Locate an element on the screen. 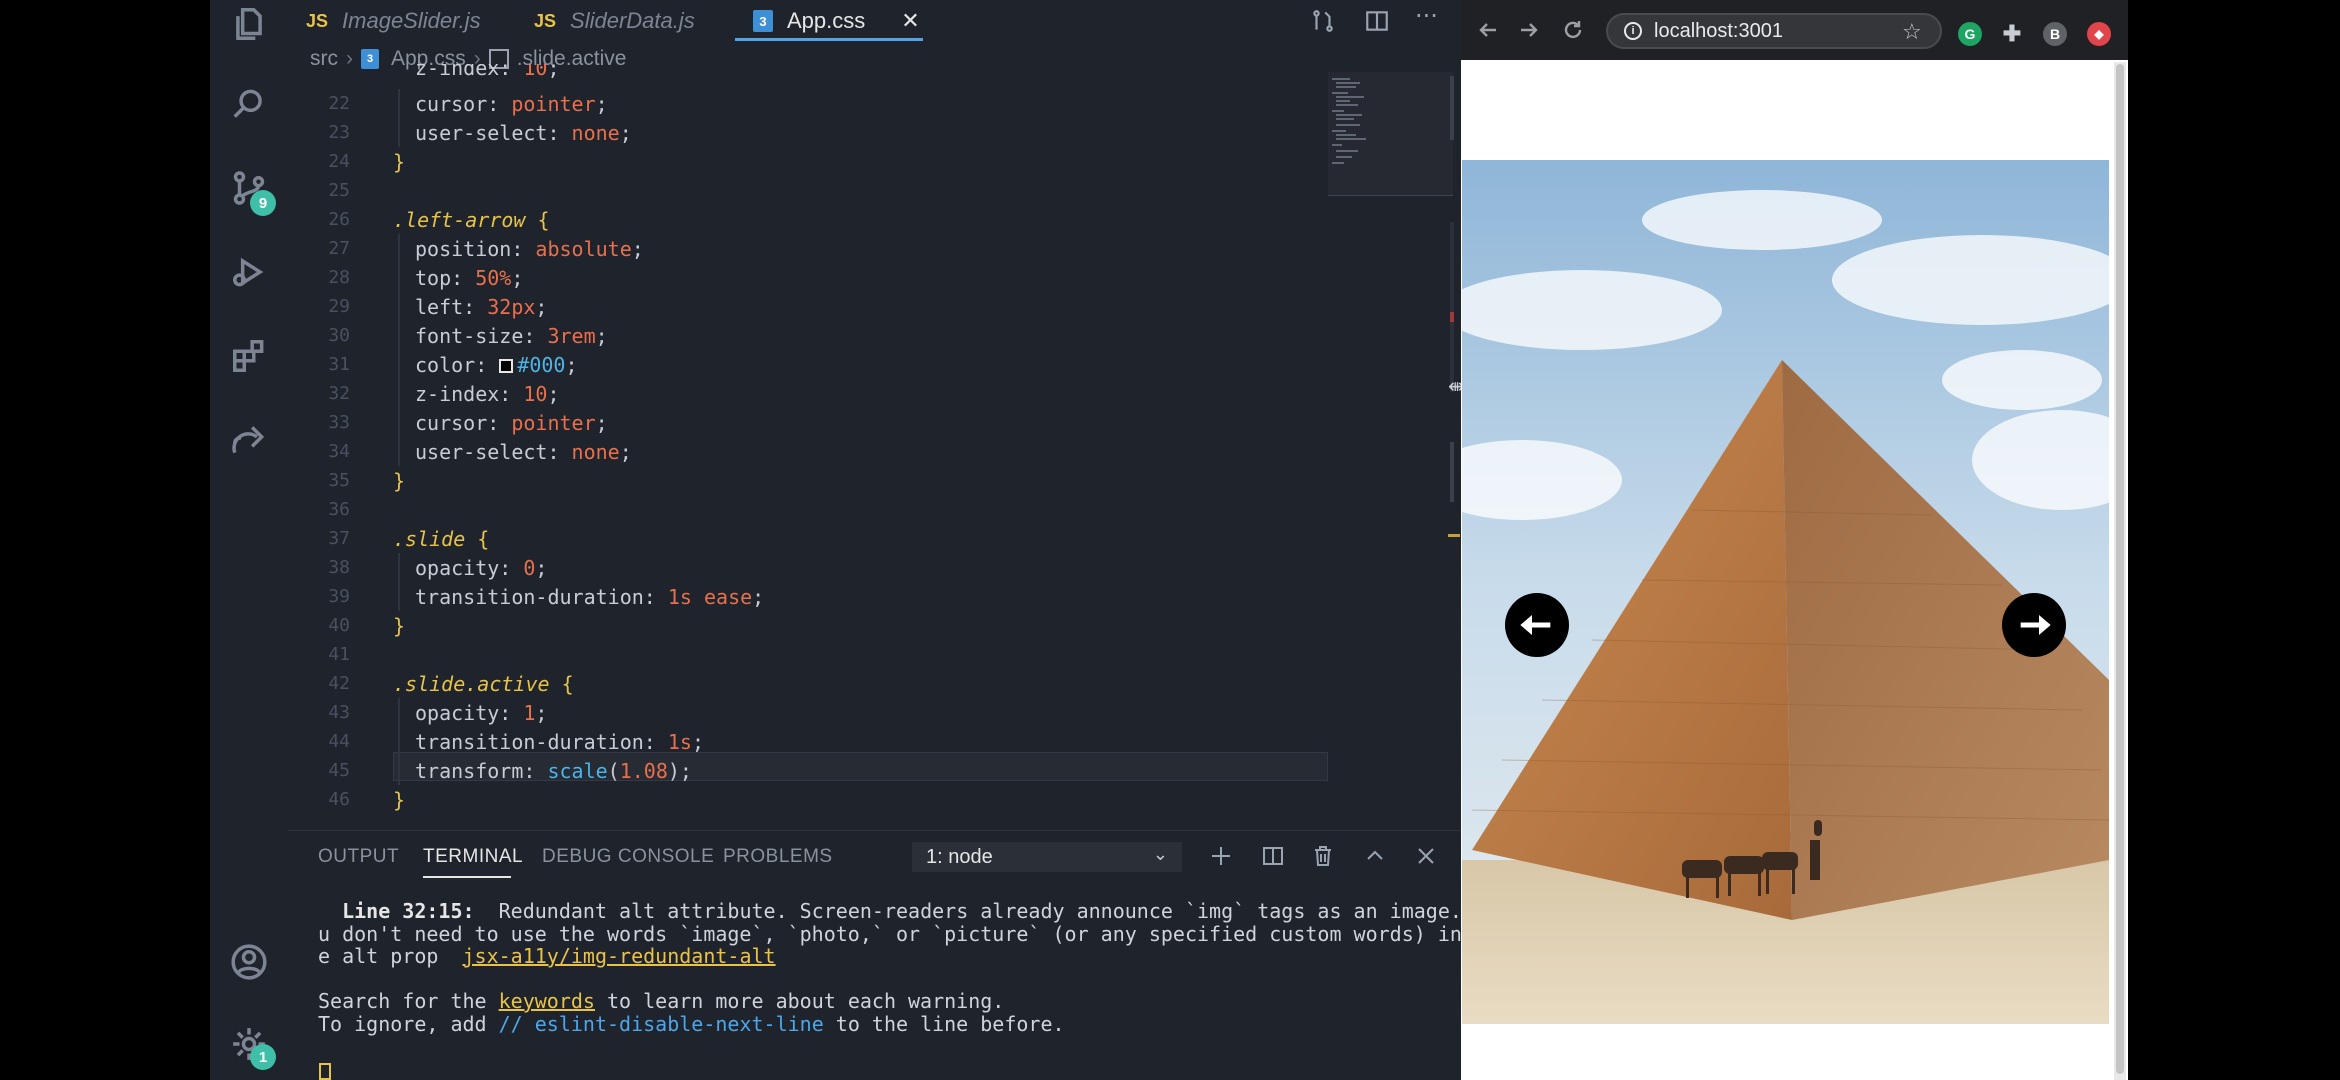  extensions-icon is located at coordinates (249, 356).